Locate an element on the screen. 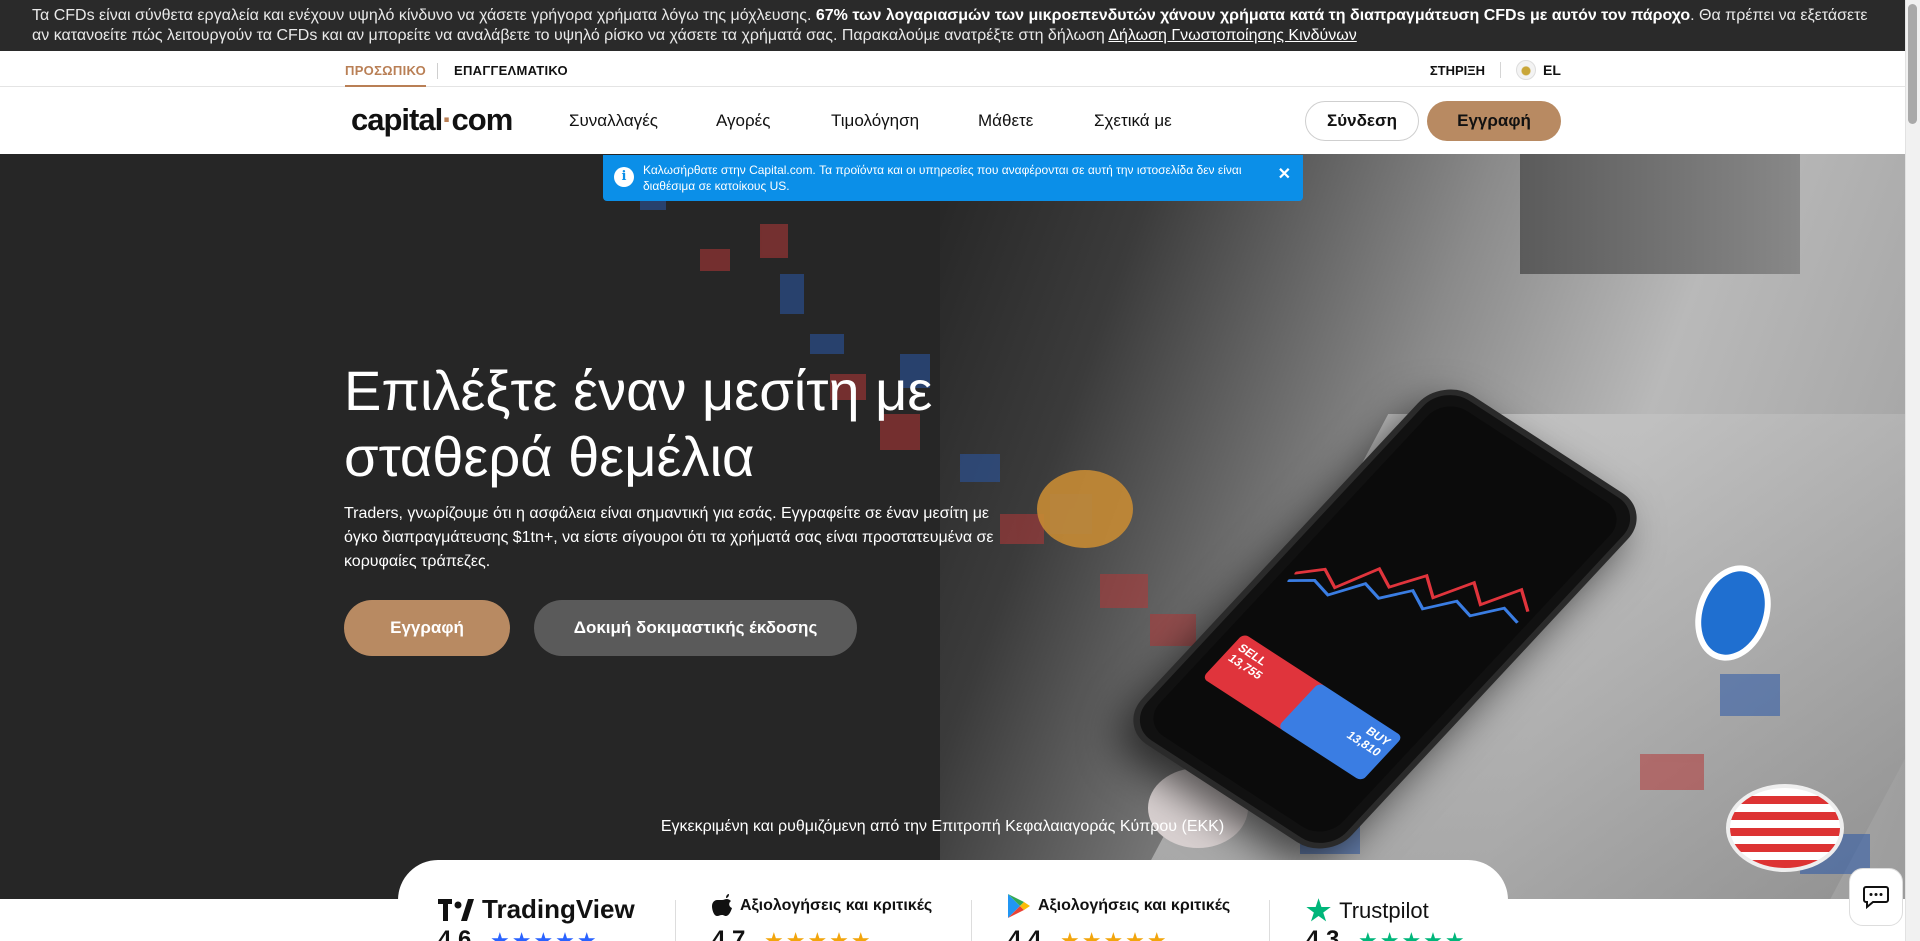 This screenshot has width=1920, height=941. google-play-icon is located at coordinates (1019, 906).